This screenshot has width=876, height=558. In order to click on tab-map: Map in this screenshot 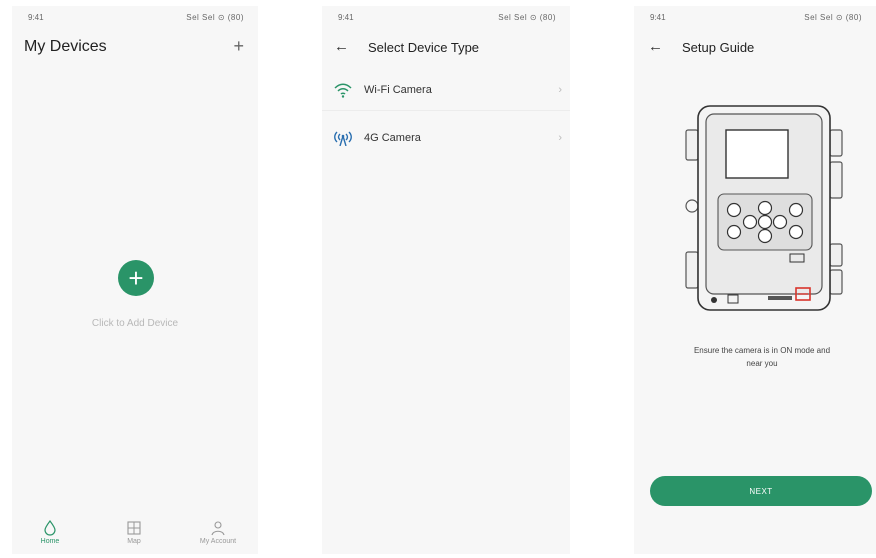, I will do `click(134, 532)`.